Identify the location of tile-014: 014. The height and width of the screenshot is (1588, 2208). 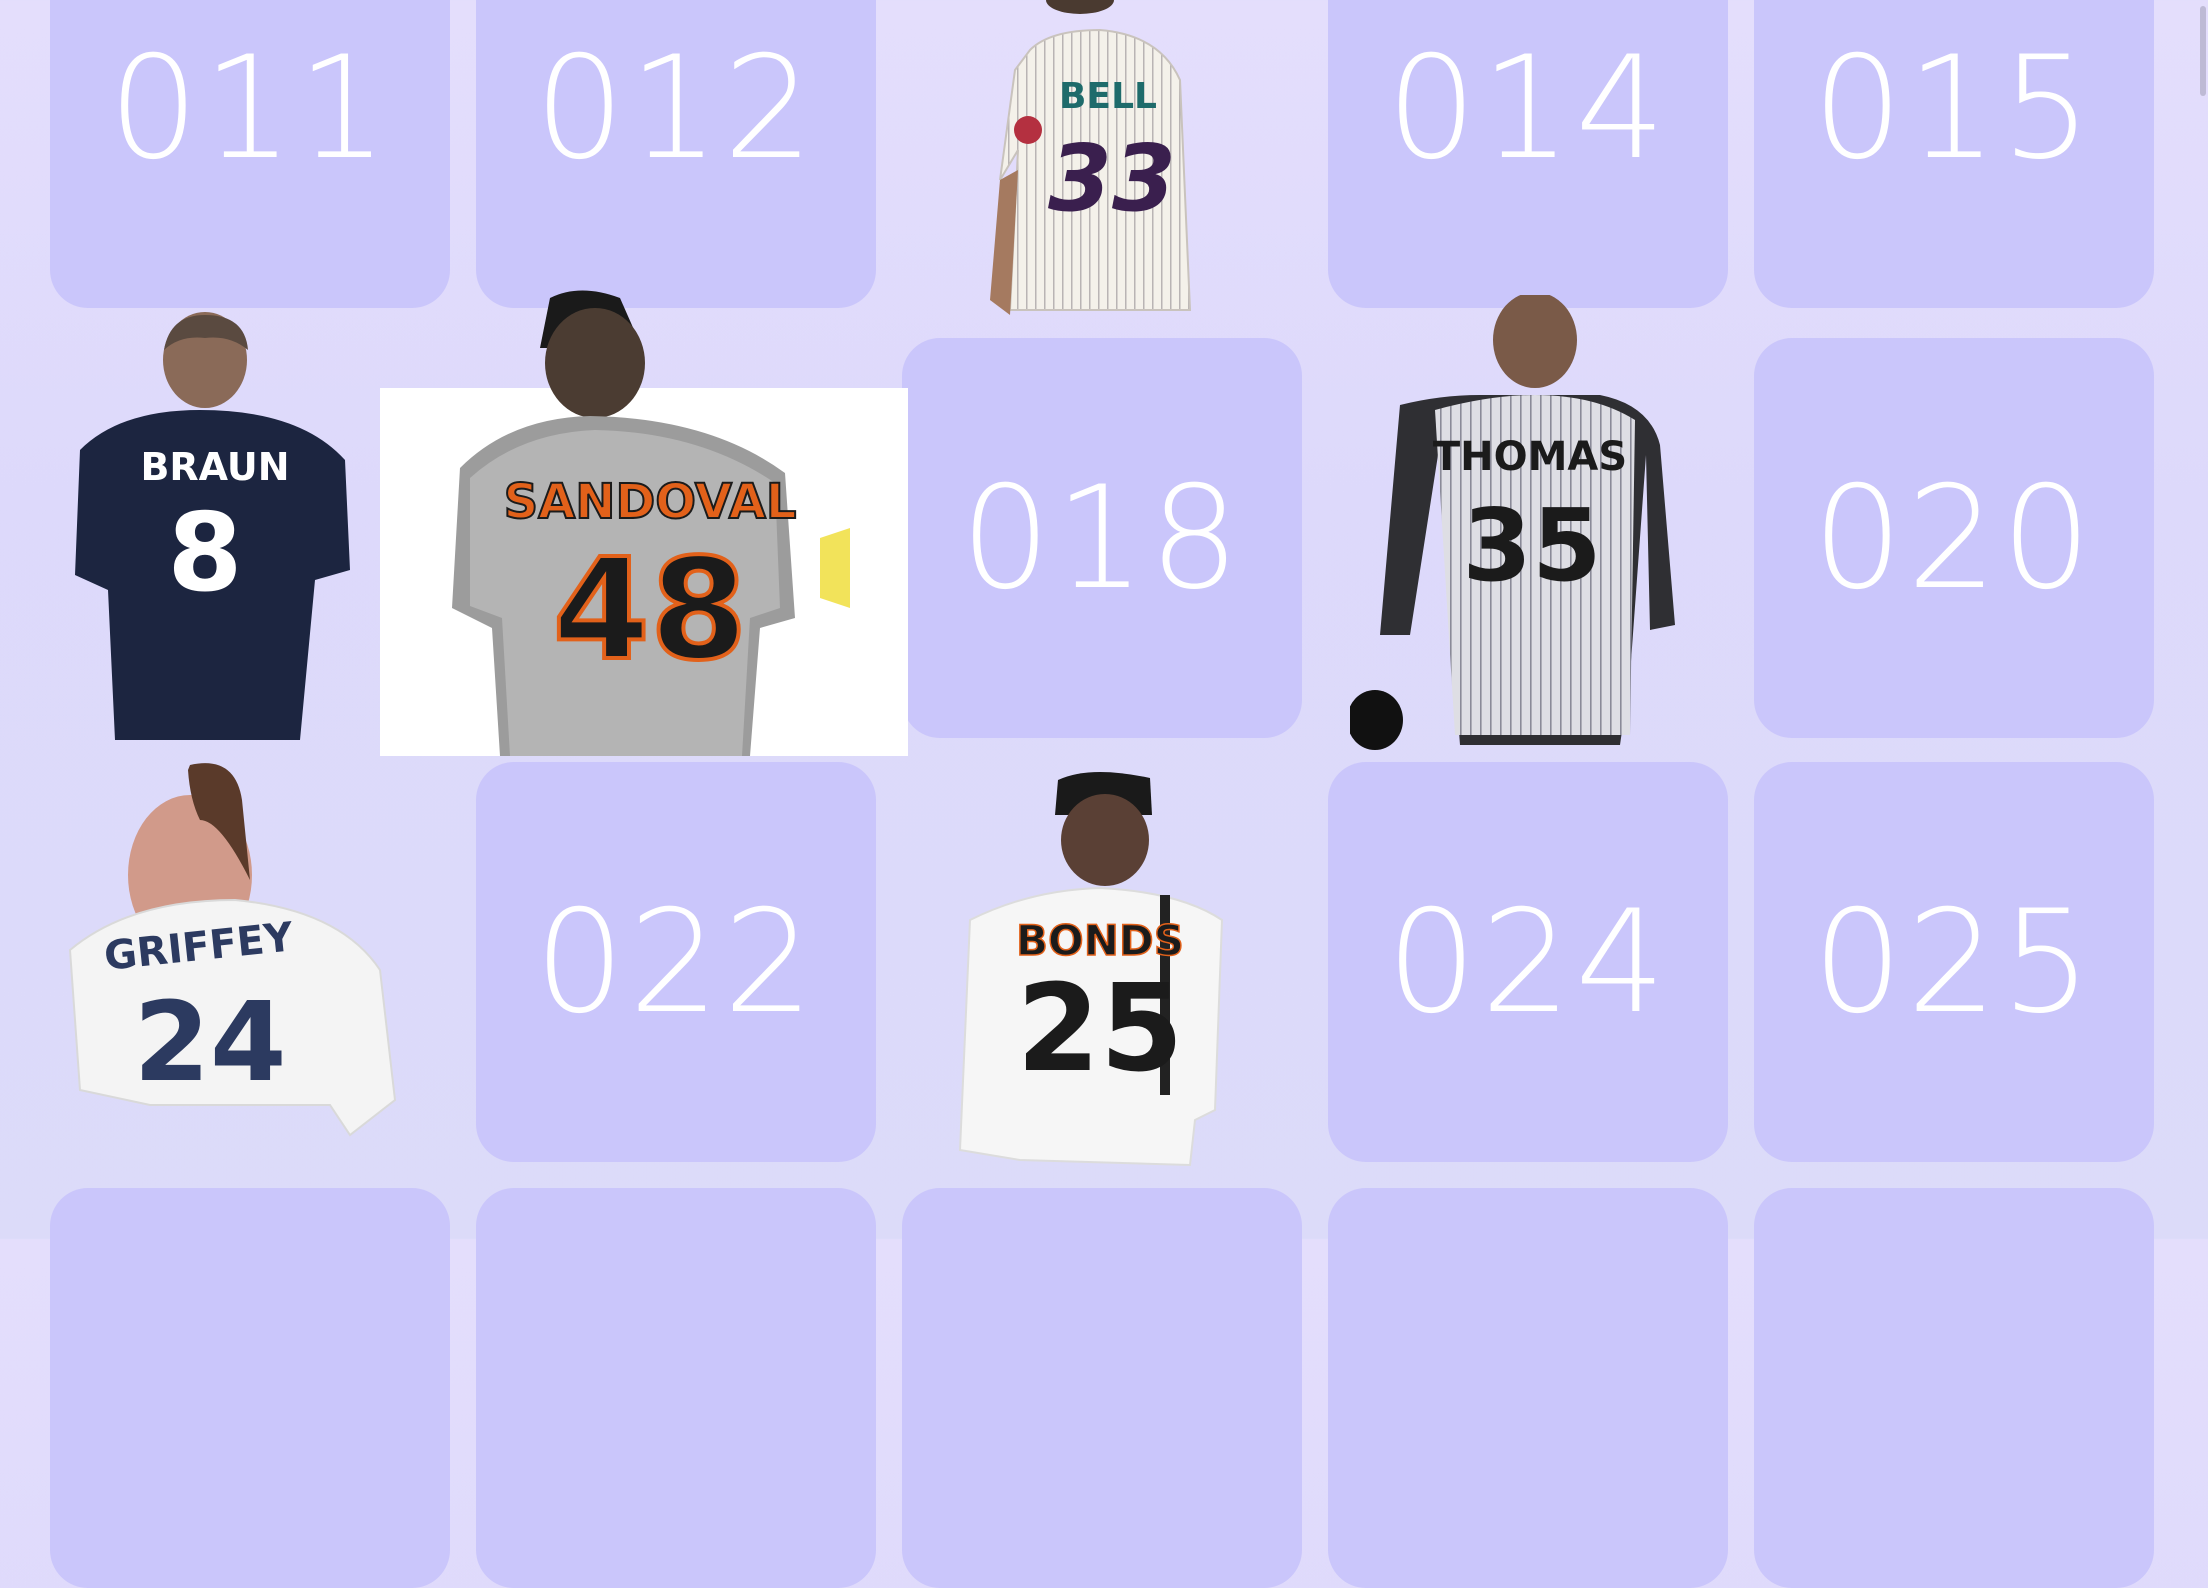
(1528, 154).